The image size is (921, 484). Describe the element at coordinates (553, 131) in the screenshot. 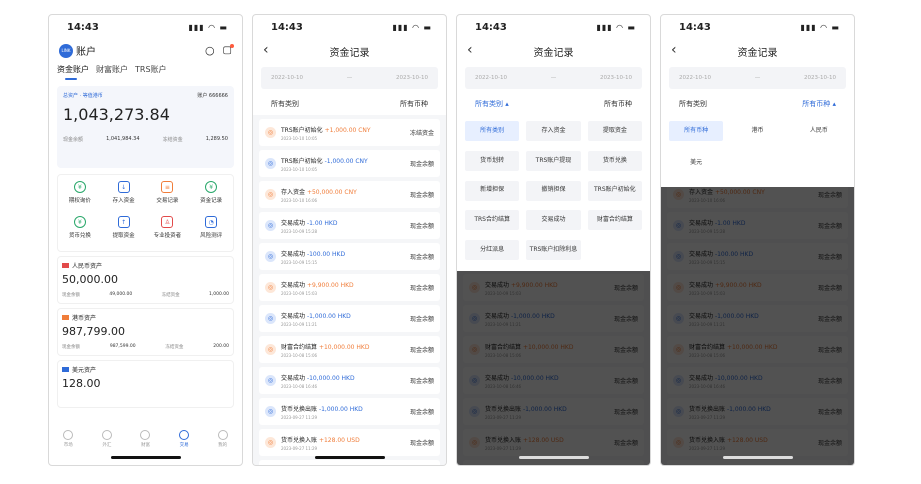

I see `type-option: 存入资金` at that location.